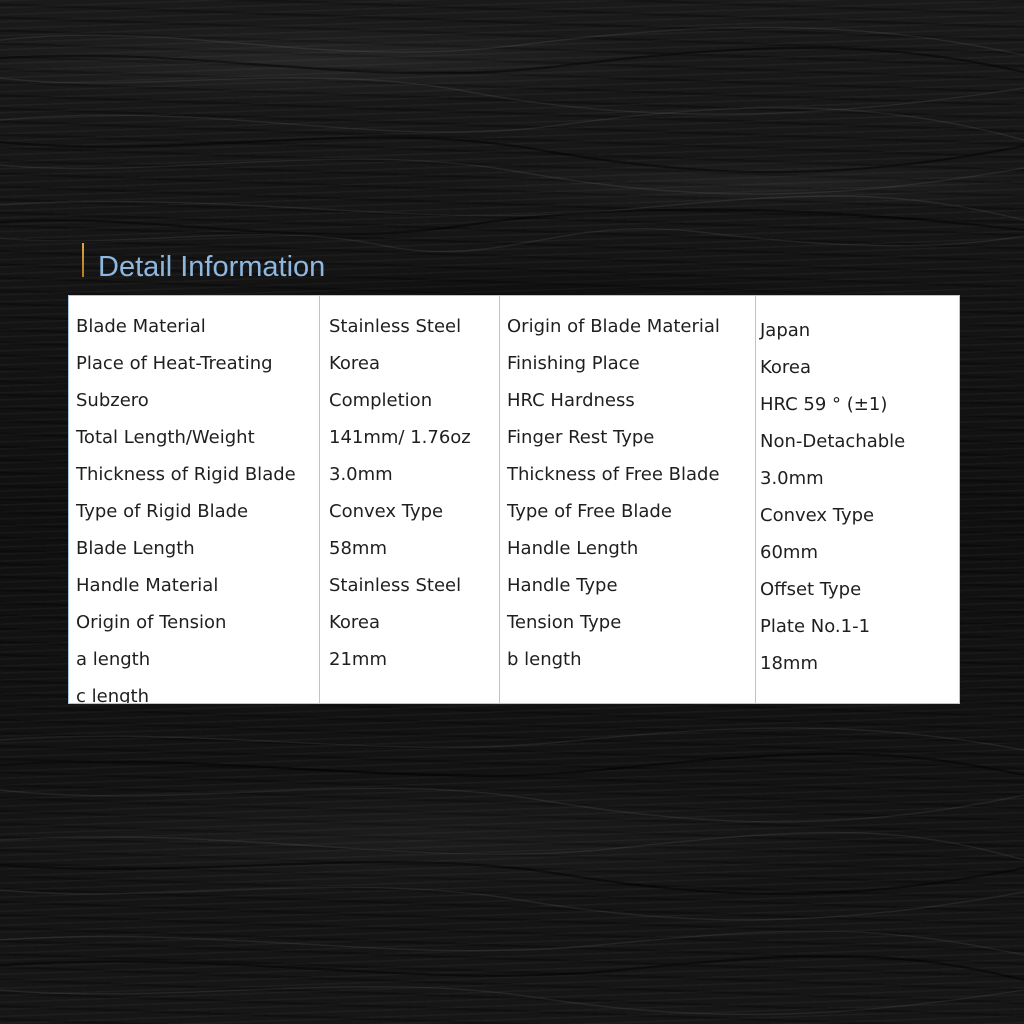 This screenshot has width=1024, height=1024. What do you see at coordinates (186, 474) in the screenshot?
I see `spec-label: Thickness of Rigid Blade` at bounding box center [186, 474].